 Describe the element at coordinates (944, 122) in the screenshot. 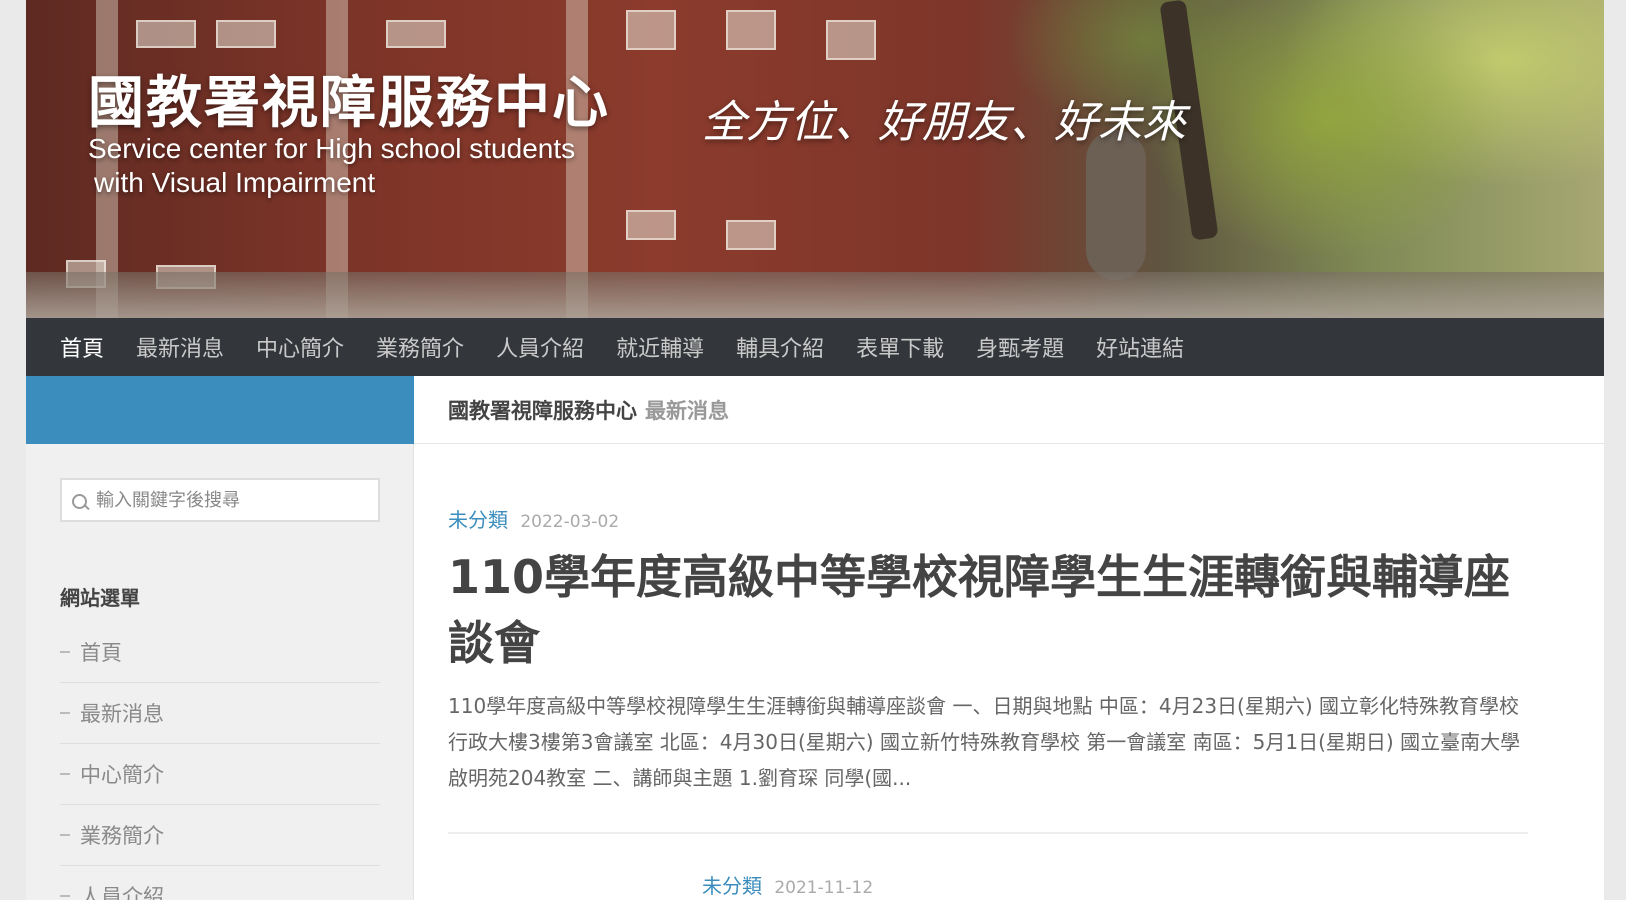

I see `tagline: 全方位、好朋友、好未來` at that location.